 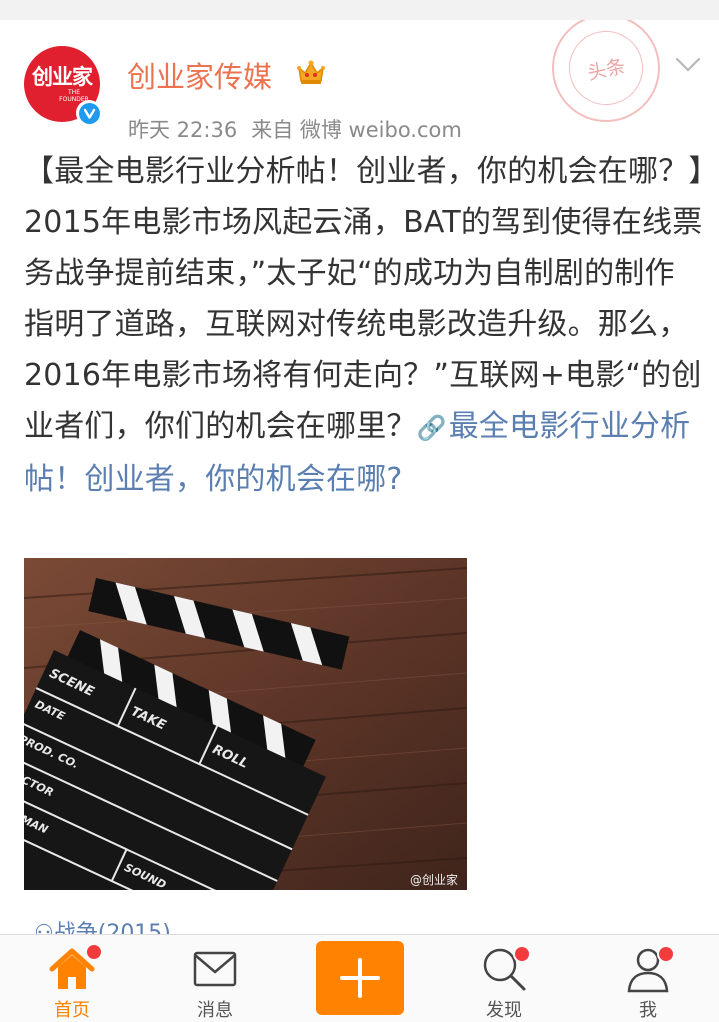 I want to click on crown-icon, so click(x=311, y=72).